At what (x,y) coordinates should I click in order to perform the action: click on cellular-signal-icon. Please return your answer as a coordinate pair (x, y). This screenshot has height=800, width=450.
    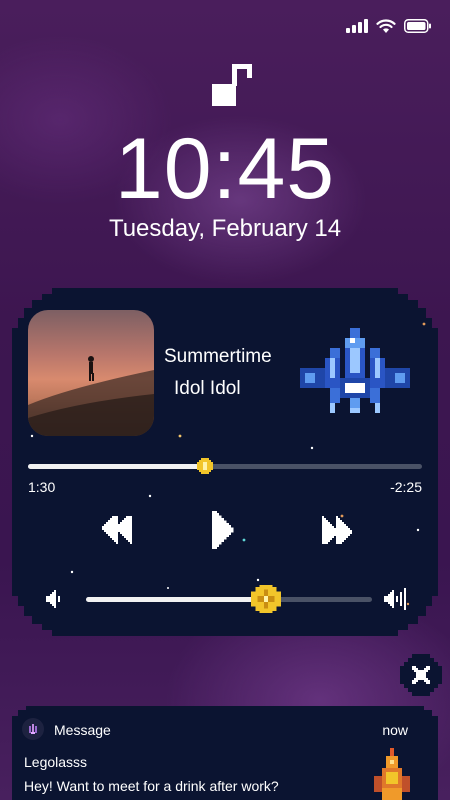
    Looking at the image, I should click on (357, 26).